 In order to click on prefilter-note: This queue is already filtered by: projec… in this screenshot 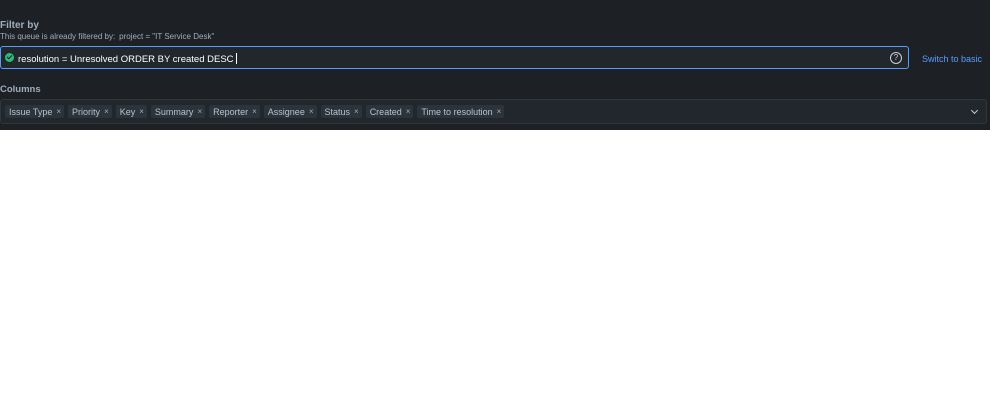, I will do `click(107, 36)`.